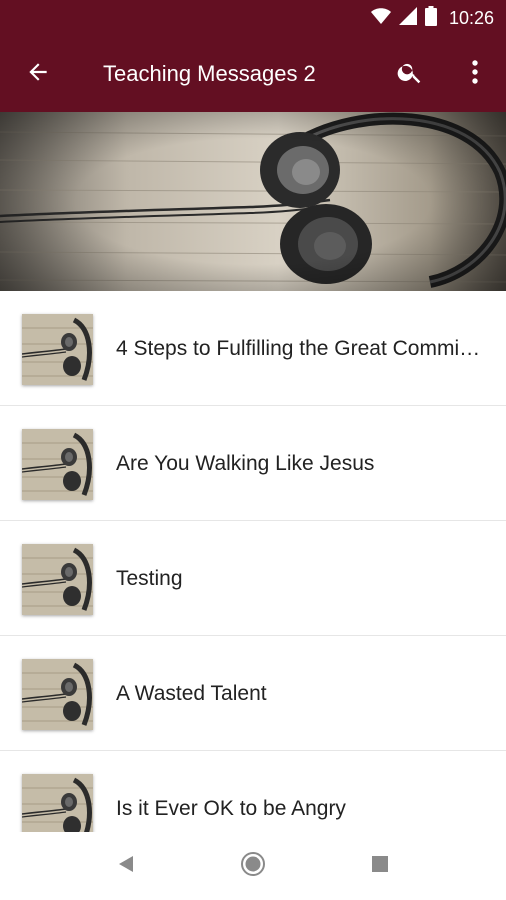 This screenshot has width=506, height=900. What do you see at coordinates (253, 18) in the screenshot?
I see `status-bar: 10:26` at bounding box center [253, 18].